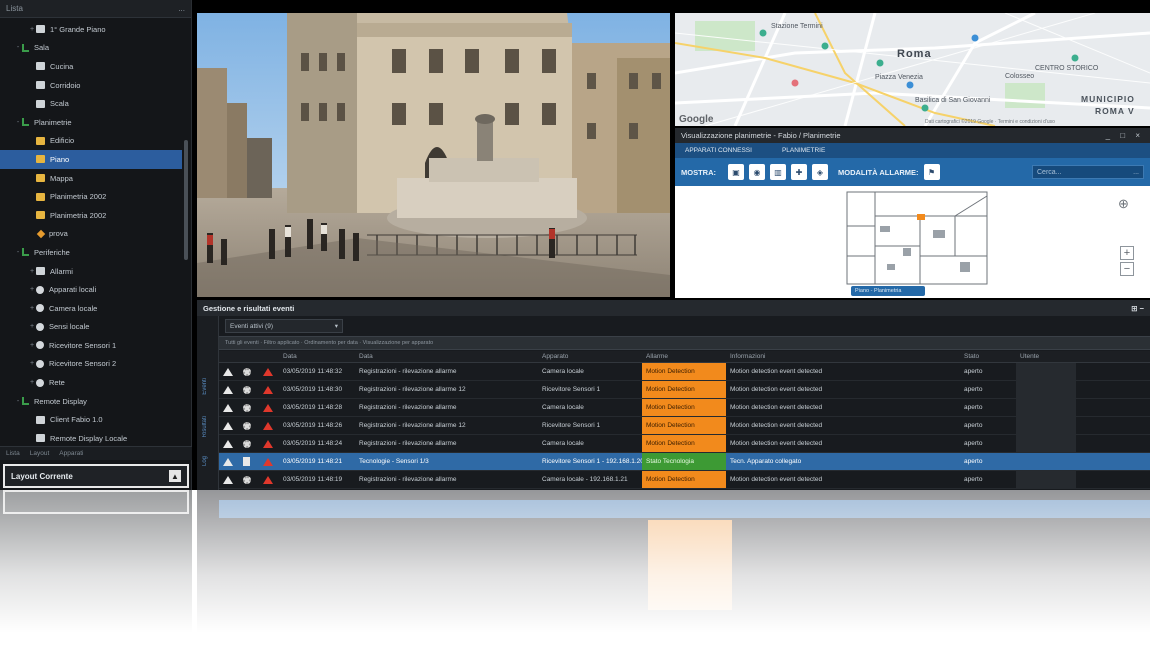 The image size is (1150, 645). I want to click on tree-item: - Periferiche, so click(91, 252).